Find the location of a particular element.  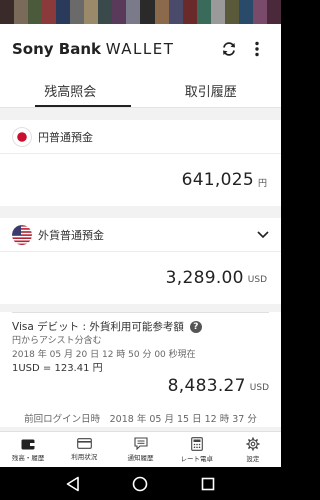

more-vertical-icon is located at coordinates (257, 49).